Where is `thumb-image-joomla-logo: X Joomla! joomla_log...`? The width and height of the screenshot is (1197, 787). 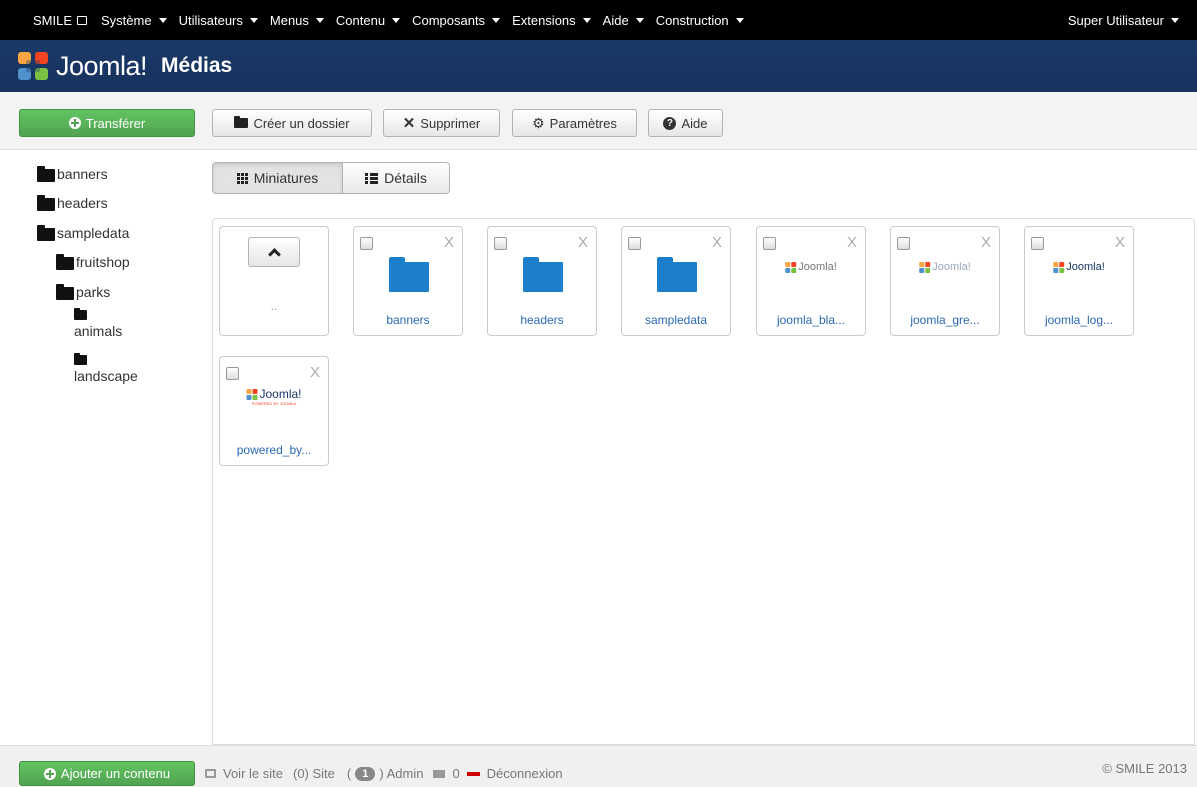 thumb-image-joomla-logo: X Joomla! joomla_log... is located at coordinates (1079, 281).